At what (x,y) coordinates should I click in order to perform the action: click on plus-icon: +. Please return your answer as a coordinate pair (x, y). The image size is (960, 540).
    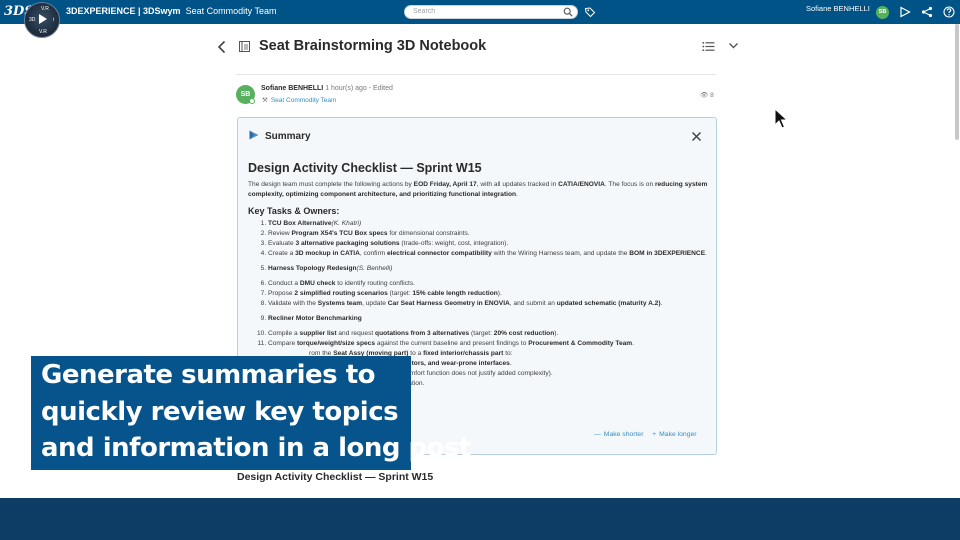
    Looking at the image, I should click on (654, 434).